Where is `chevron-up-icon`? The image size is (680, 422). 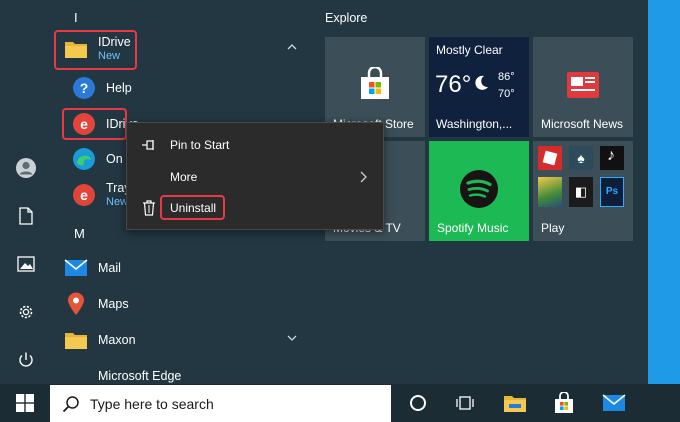 chevron-up-icon is located at coordinates (292, 47).